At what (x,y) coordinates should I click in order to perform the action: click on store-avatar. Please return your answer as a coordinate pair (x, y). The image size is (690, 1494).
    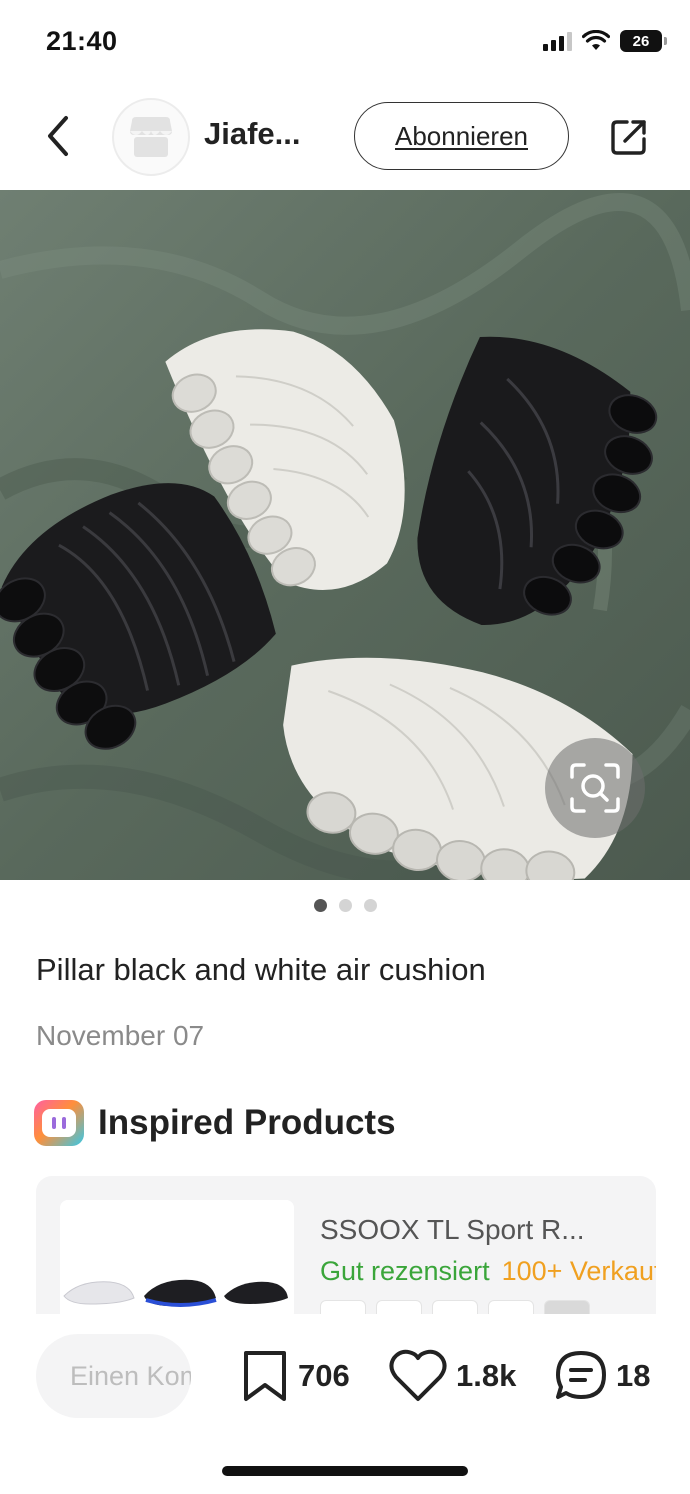
    Looking at the image, I should click on (151, 137).